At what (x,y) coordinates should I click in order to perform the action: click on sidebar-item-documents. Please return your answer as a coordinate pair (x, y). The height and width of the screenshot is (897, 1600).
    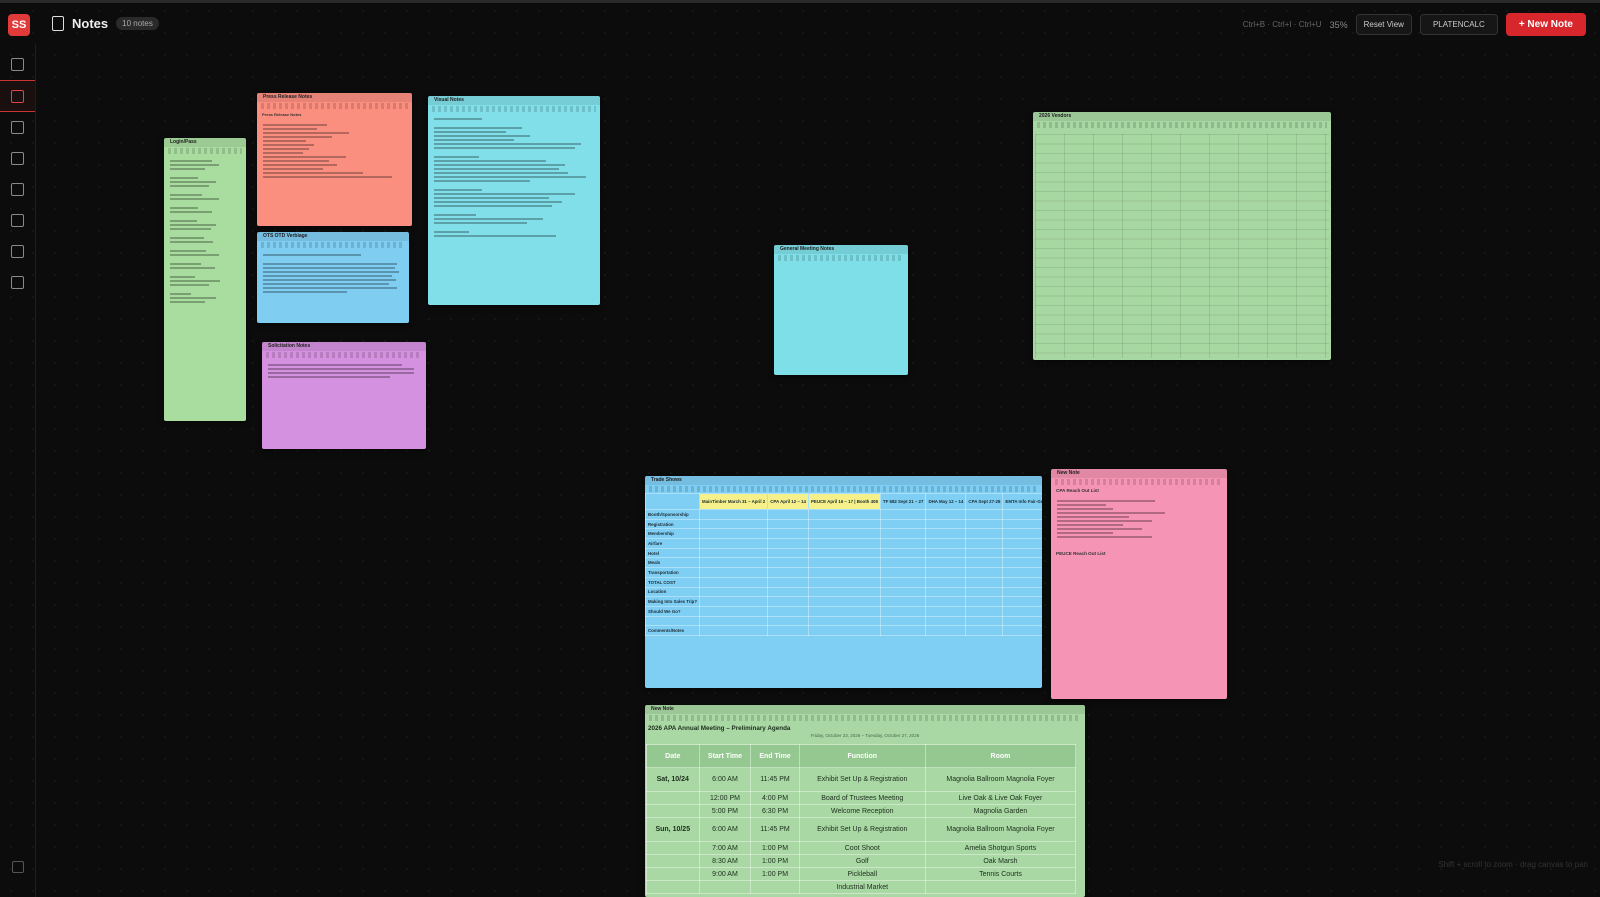
    Looking at the image, I should click on (17, 189).